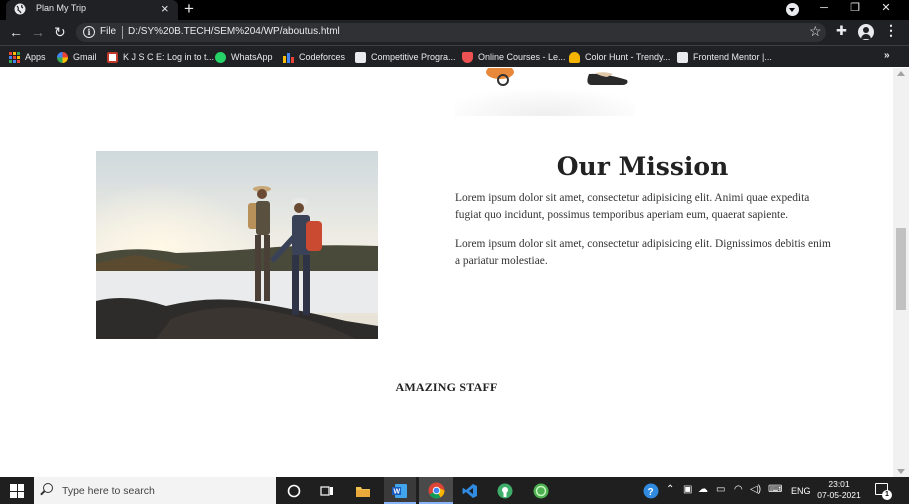 This screenshot has width=909, height=504. Describe the element at coordinates (824, 8) in the screenshot. I see `minimize-button: ─` at that location.